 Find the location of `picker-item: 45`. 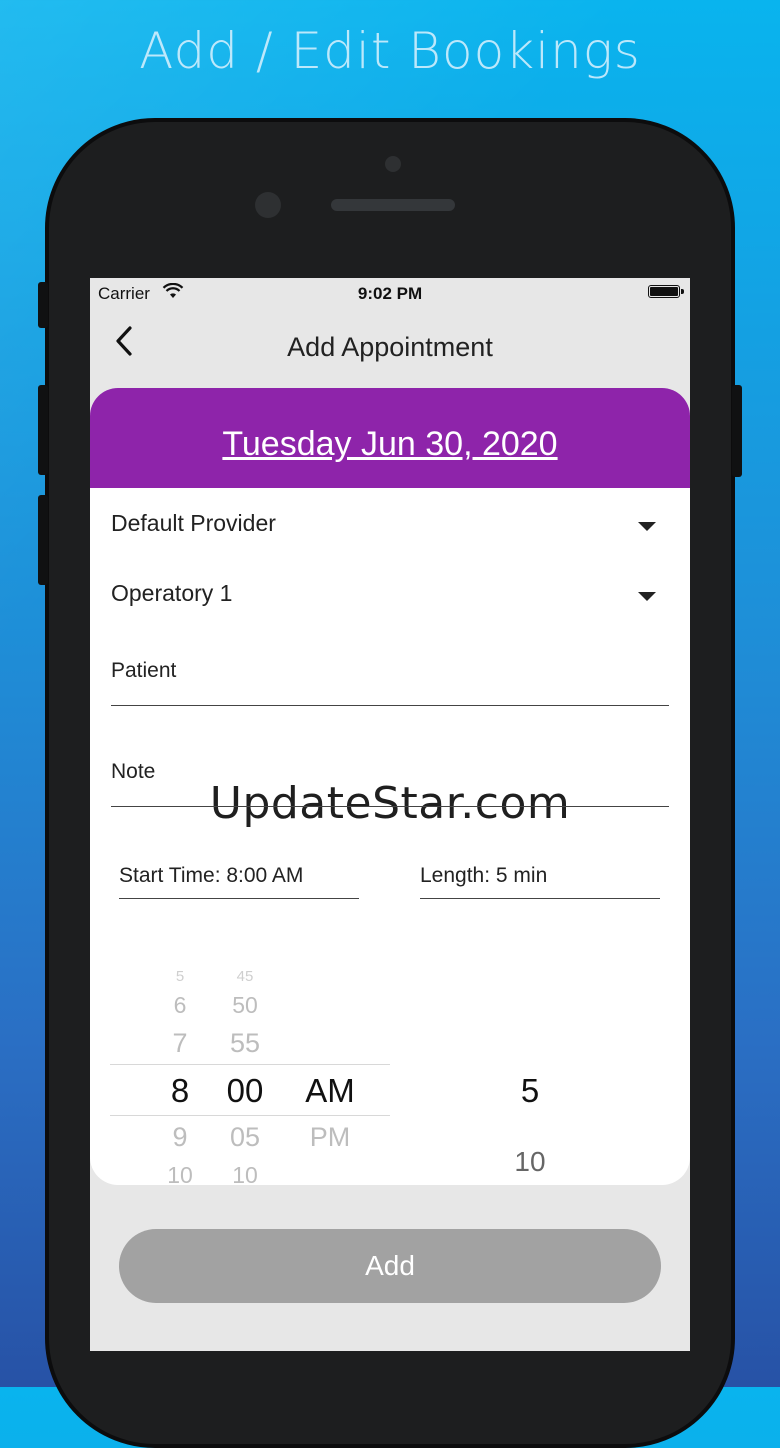

picker-item: 45 is located at coordinates (245, 976).